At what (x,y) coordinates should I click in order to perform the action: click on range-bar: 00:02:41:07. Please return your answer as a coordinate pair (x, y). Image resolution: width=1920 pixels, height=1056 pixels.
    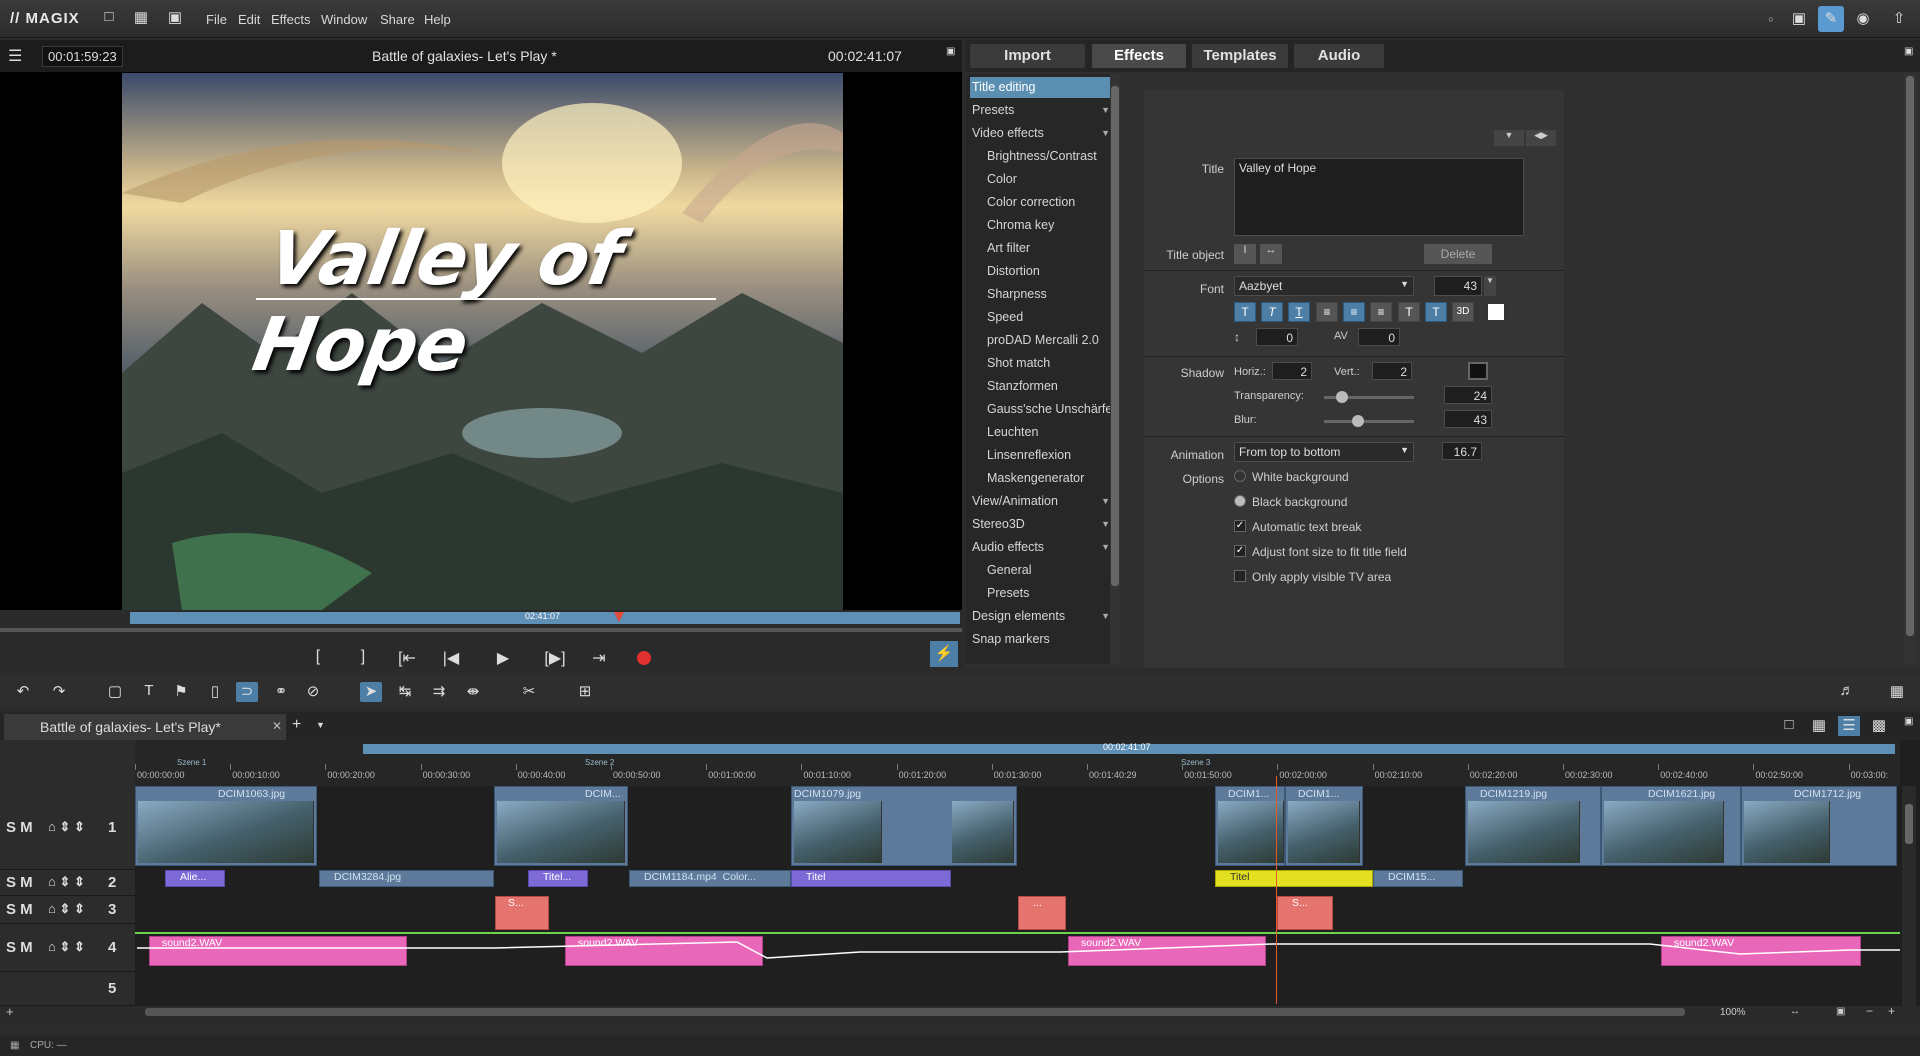
    Looking at the image, I should click on (1129, 749).